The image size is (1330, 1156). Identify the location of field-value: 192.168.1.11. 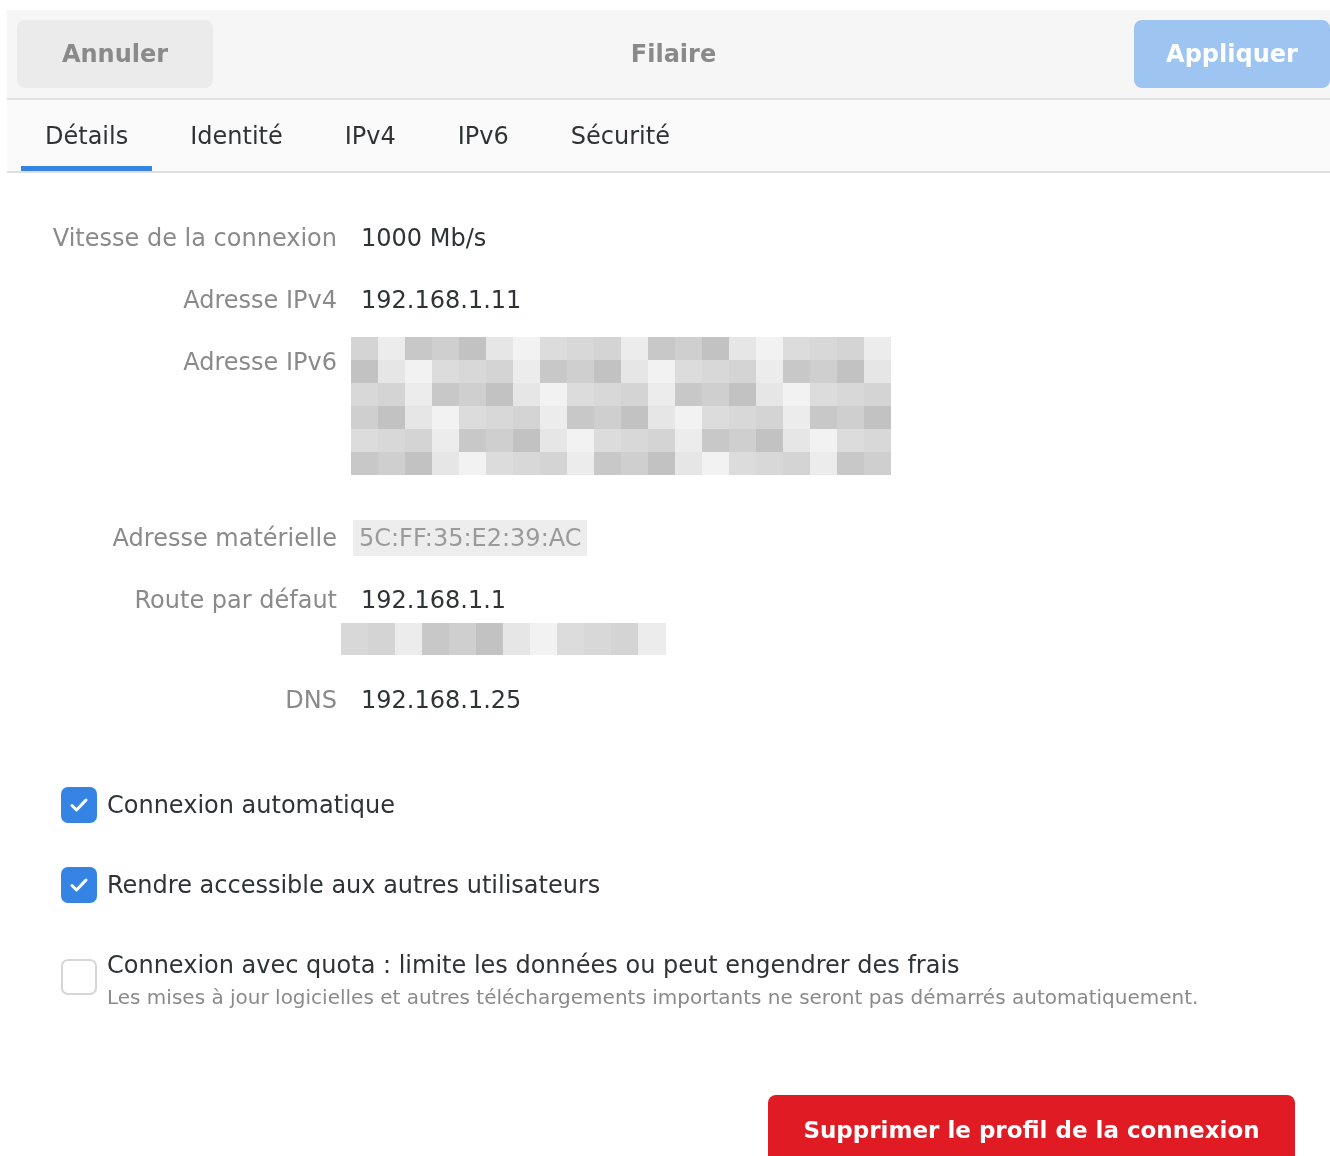
(441, 300).